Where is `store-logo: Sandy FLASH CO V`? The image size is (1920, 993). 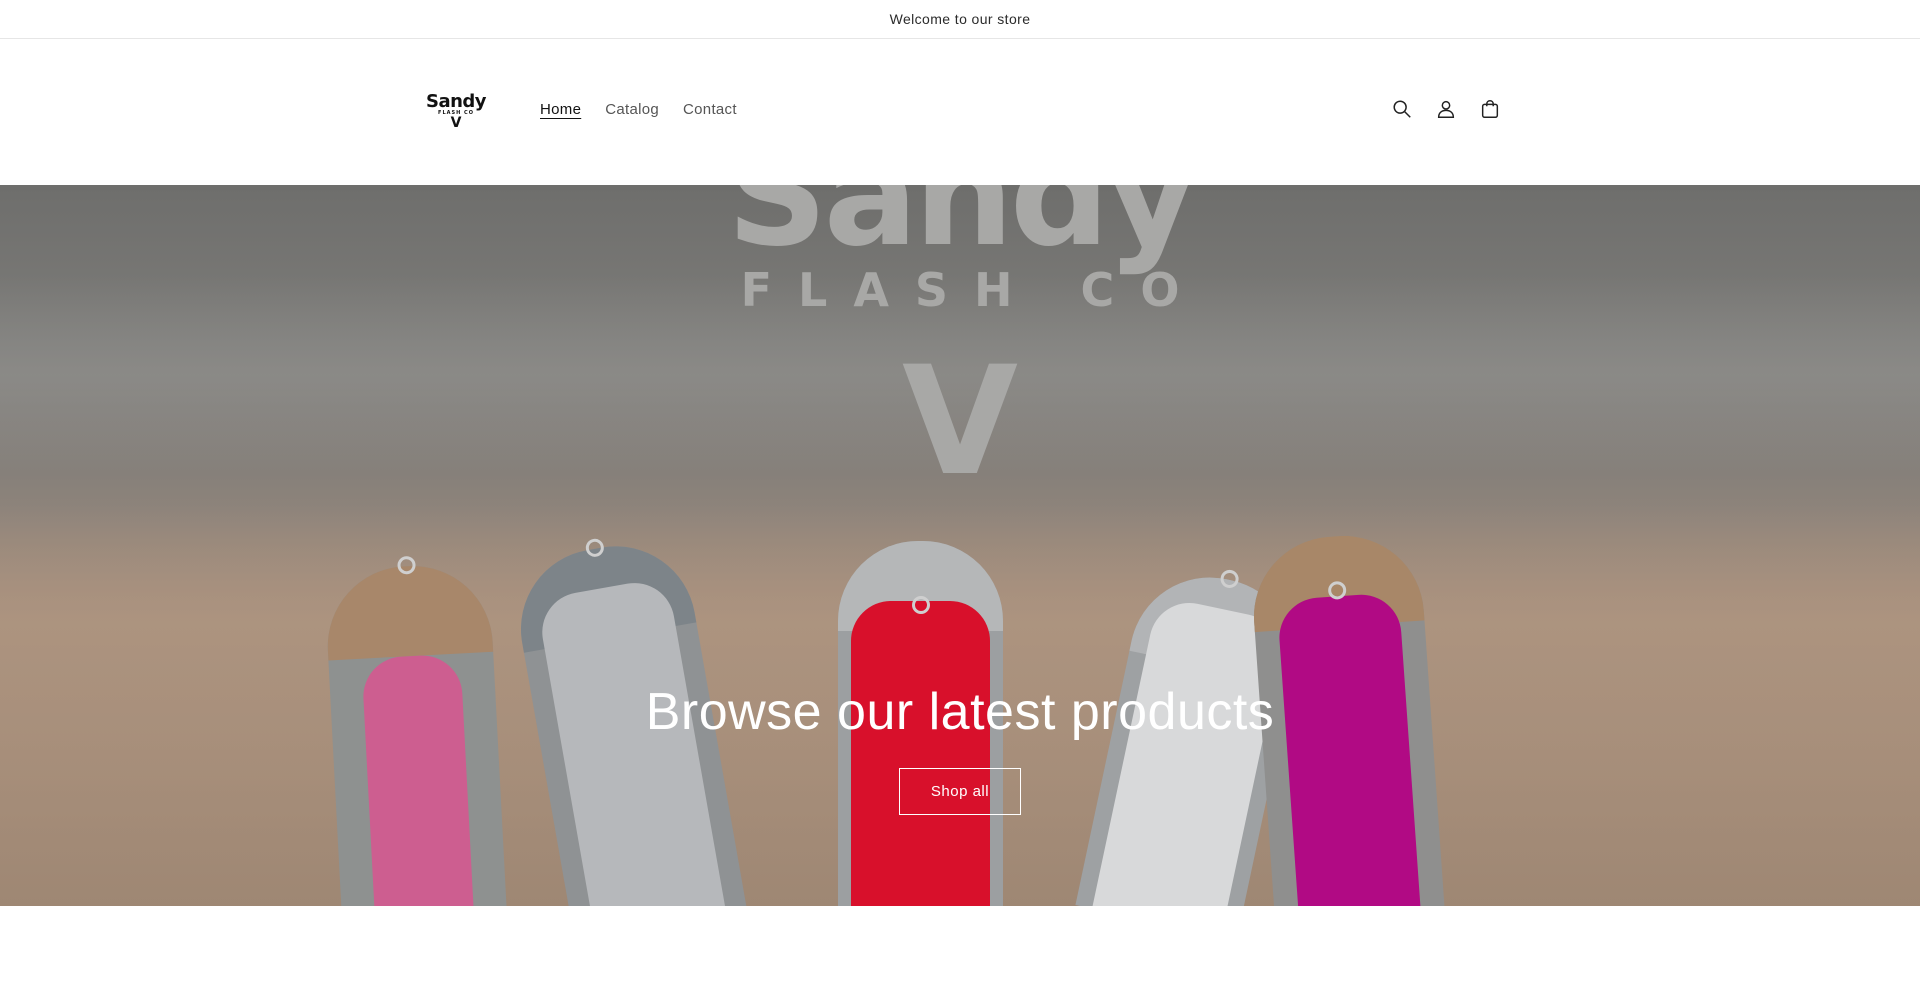
store-logo: Sandy FLASH CO V is located at coordinates (456, 112).